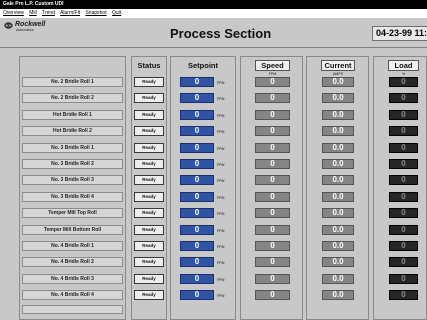  What do you see at coordinates (13, 13) in the screenshot?
I see `menu-item-overview: Overview` at bounding box center [13, 13].